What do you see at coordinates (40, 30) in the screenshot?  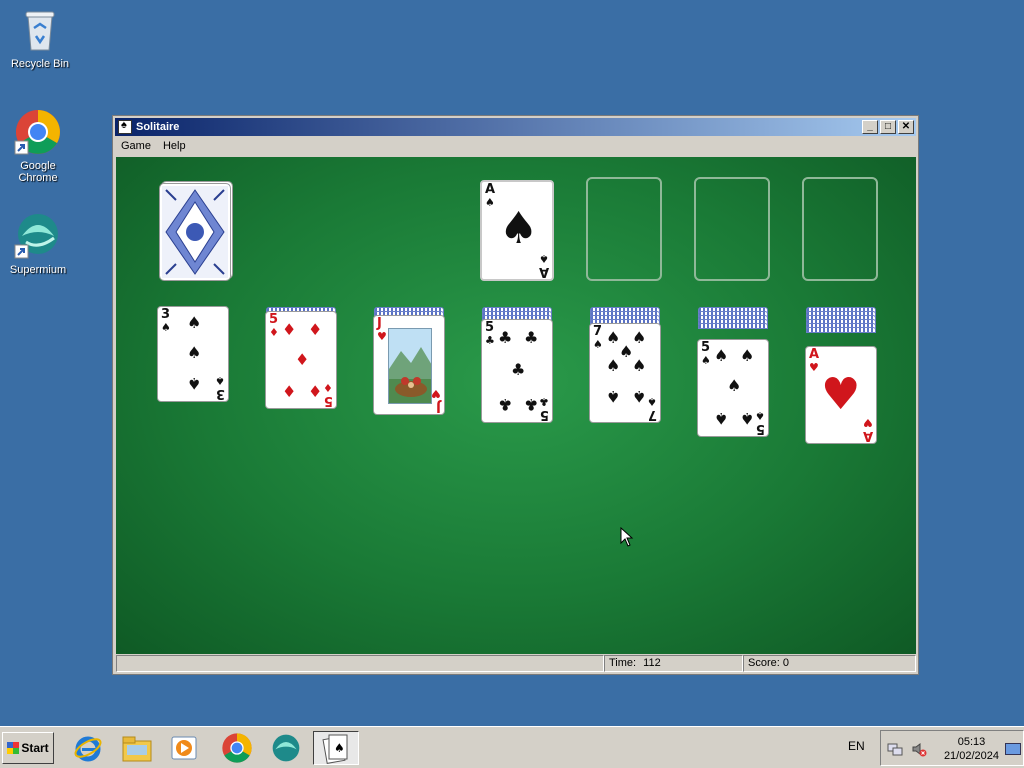 I see `recycle-bin-icon` at bounding box center [40, 30].